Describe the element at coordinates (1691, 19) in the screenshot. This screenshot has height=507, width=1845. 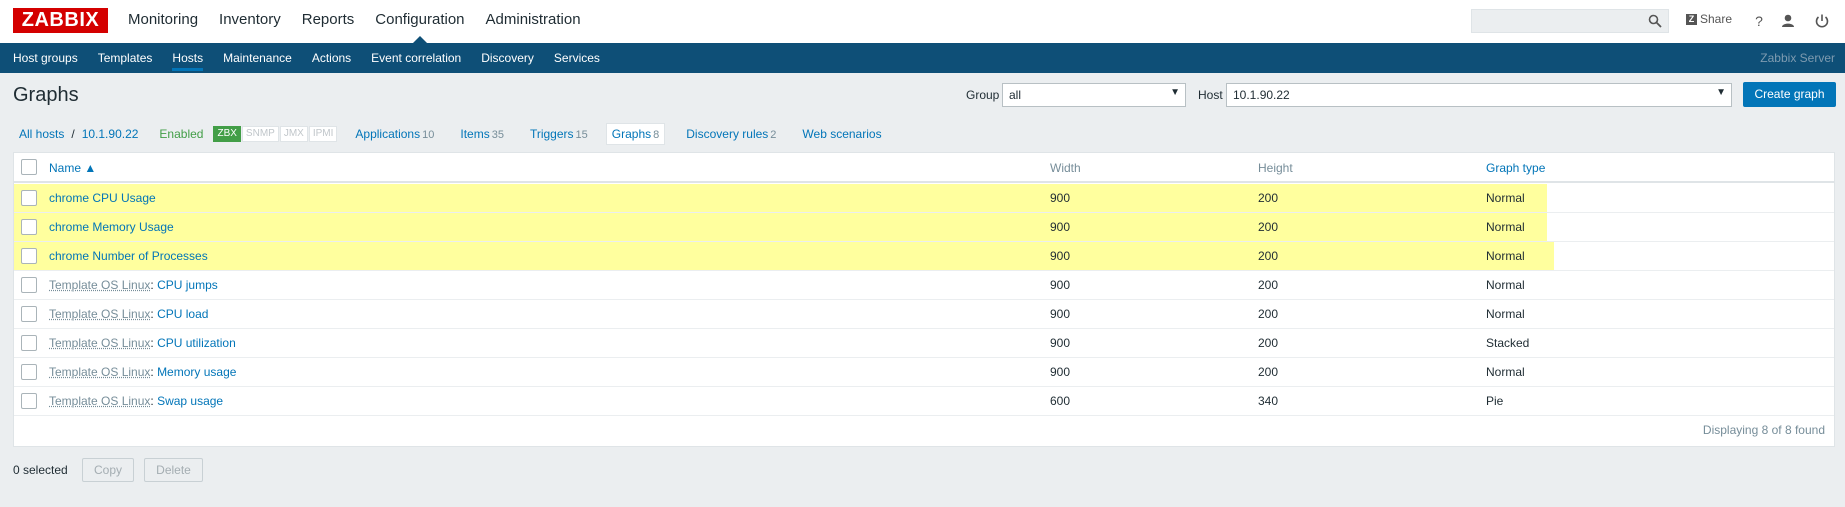
I see `zabbix-share-icon: Z` at that location.